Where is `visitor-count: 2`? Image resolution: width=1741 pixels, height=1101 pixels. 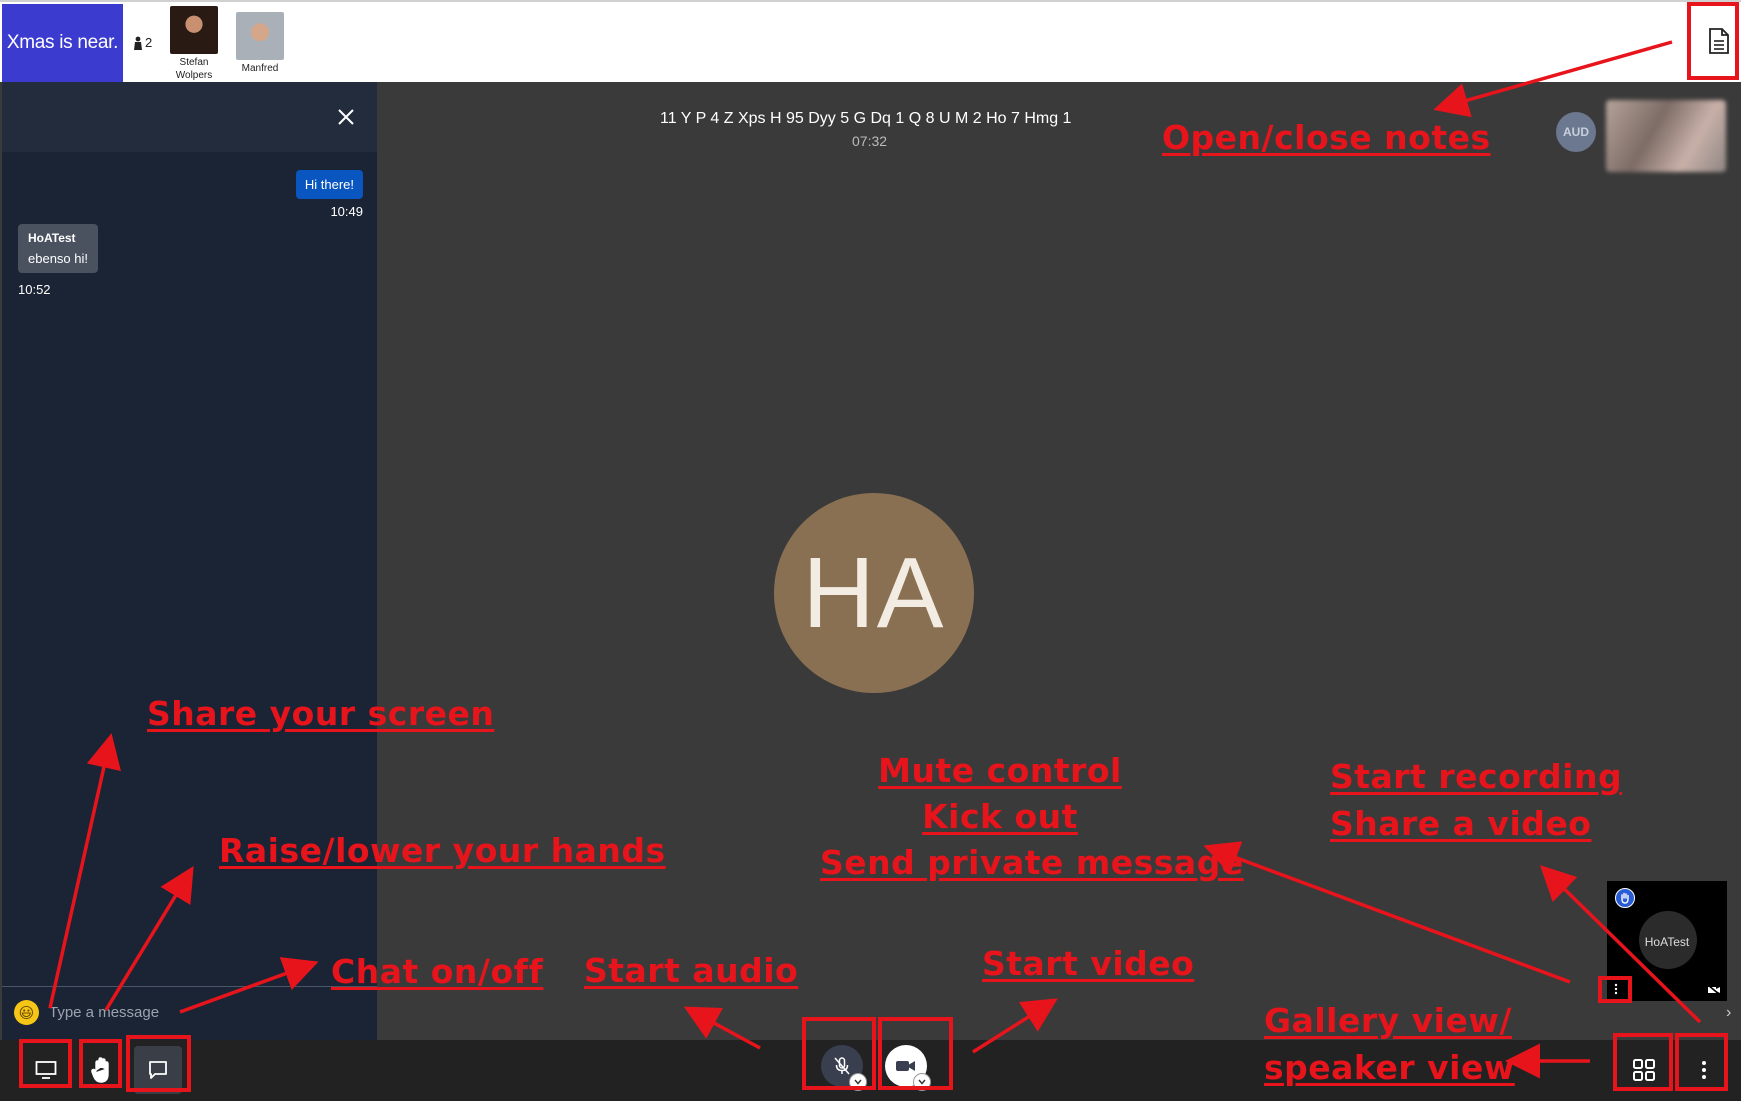 visitor-count: 2 is located at coordinates (142, 42).